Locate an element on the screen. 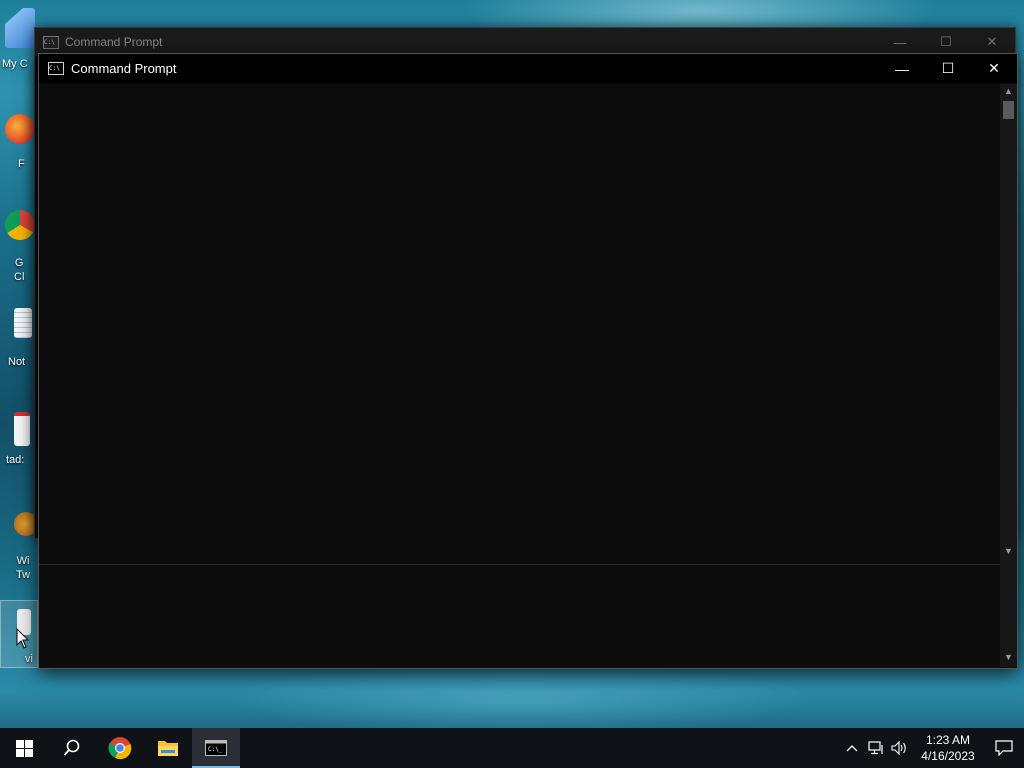 The height and width of the screenshot is (768, 1024). start-button is located at coordinates (24, 748).